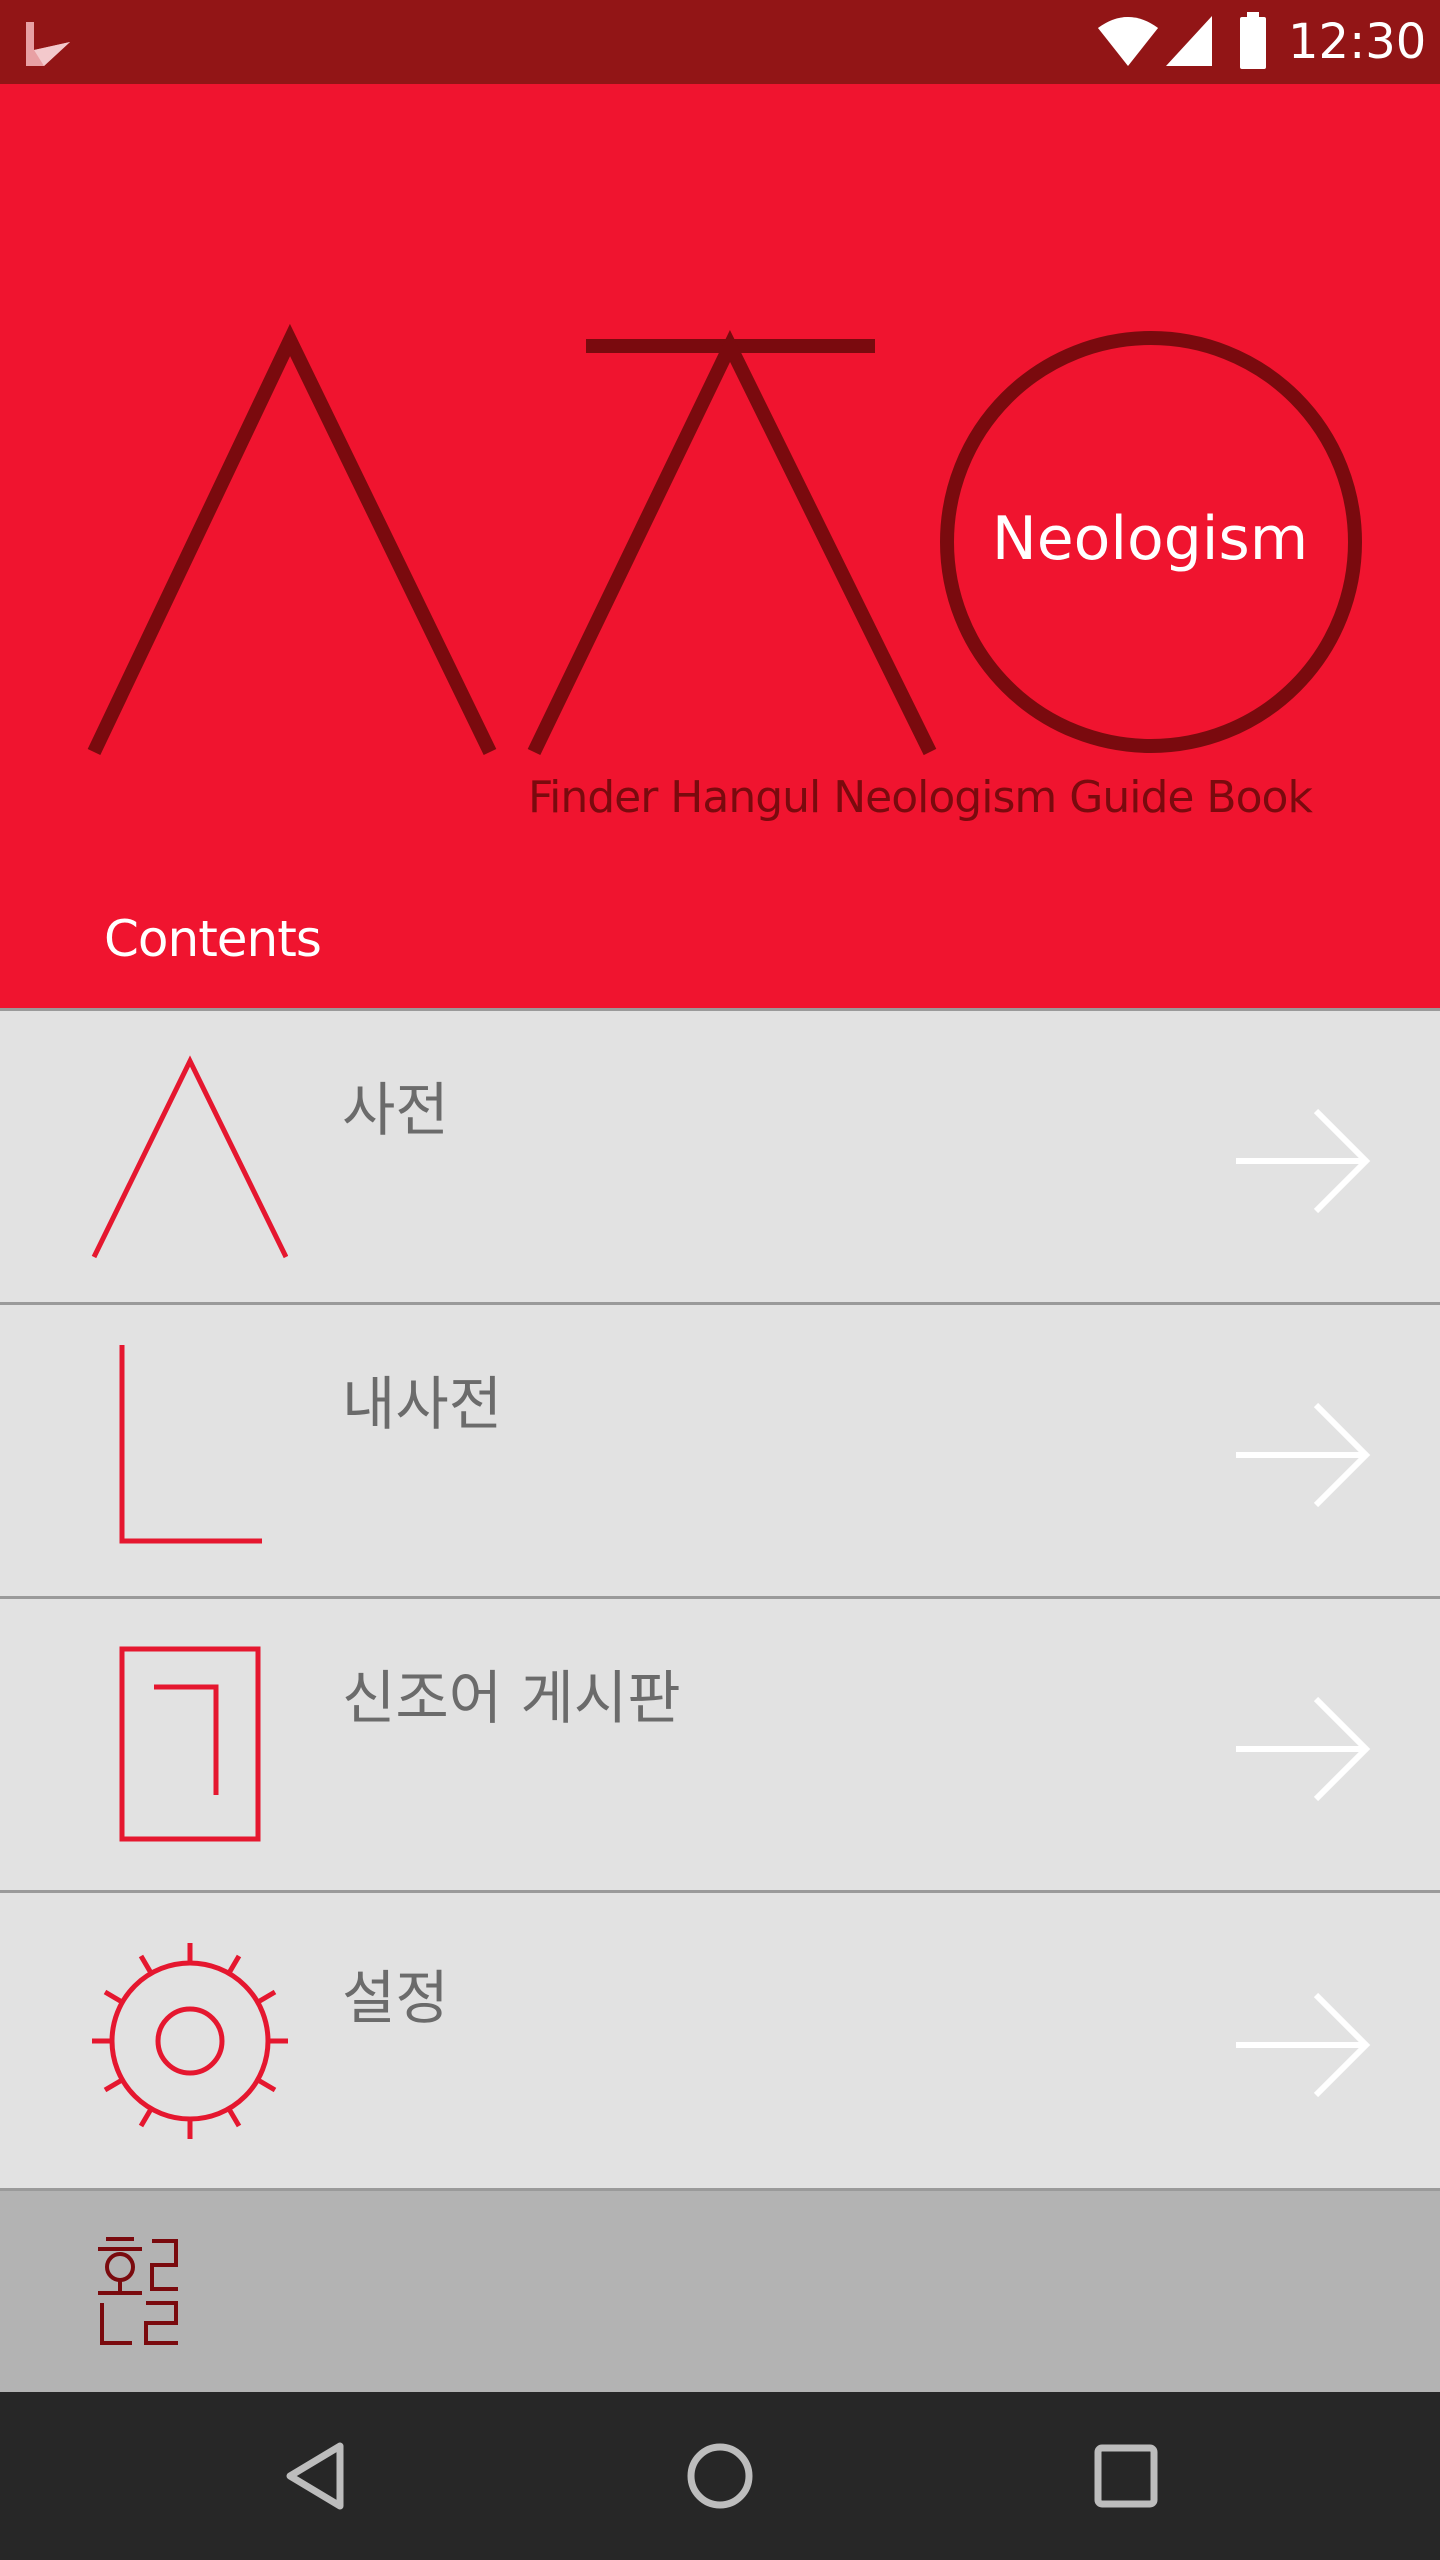  Describe the element at coordinates (292, 539) in the screenshot. I see `logo-siot-stroke` at that location.